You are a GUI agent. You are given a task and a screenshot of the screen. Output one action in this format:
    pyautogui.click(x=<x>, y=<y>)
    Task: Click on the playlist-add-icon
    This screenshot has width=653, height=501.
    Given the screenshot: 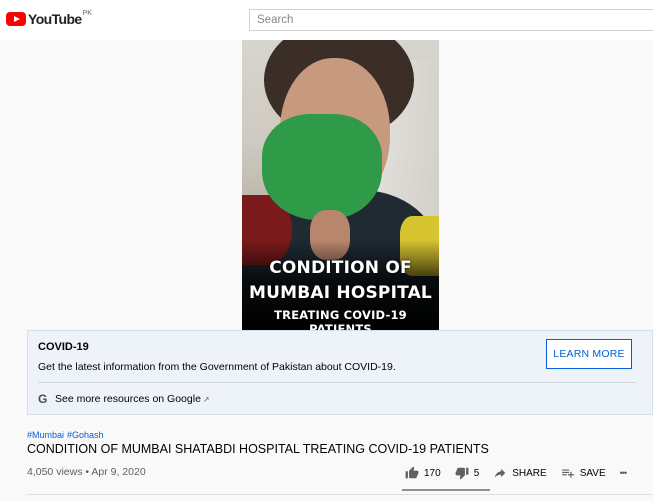 What is the action you would take?
    pyautogui.click(x=567, y=473)
    